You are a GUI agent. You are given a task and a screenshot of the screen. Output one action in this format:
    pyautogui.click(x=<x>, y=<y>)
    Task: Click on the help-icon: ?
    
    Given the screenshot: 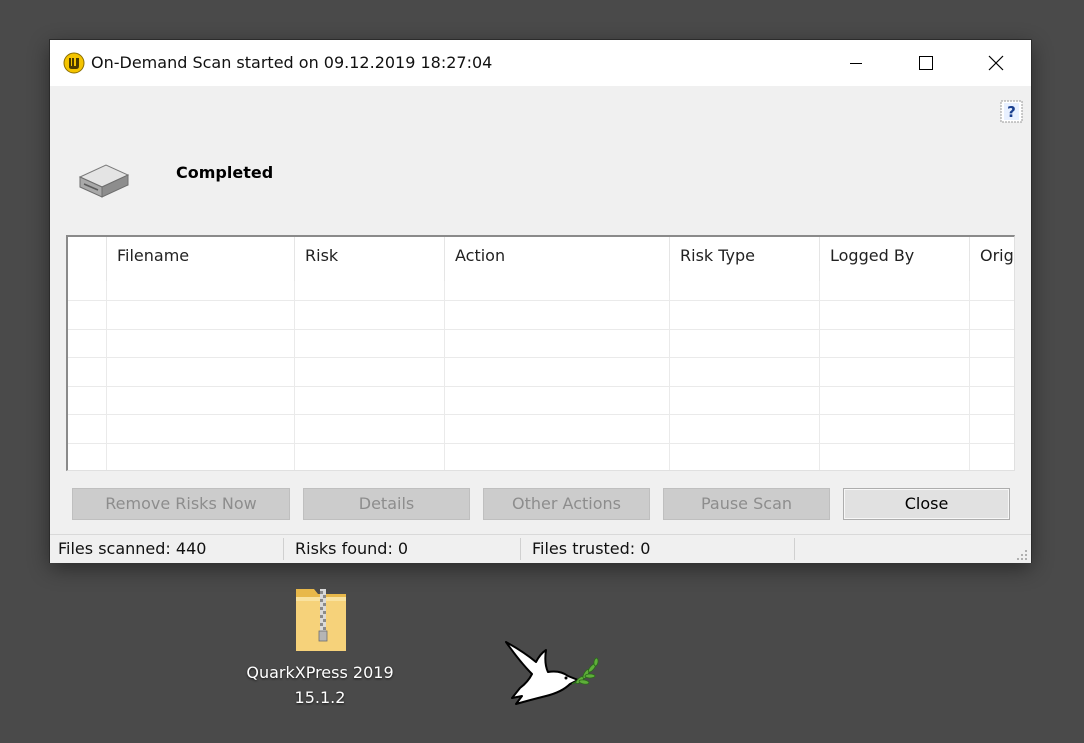 What is the action you would take?
    pyautogui.click(x=1011, y=111)
    